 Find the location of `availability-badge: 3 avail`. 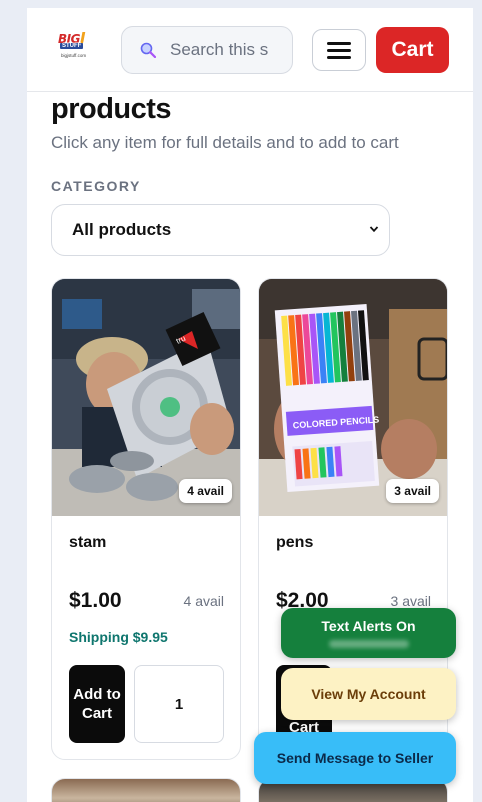

availability-badge: 3 avail is located at coordinates (412, 491).